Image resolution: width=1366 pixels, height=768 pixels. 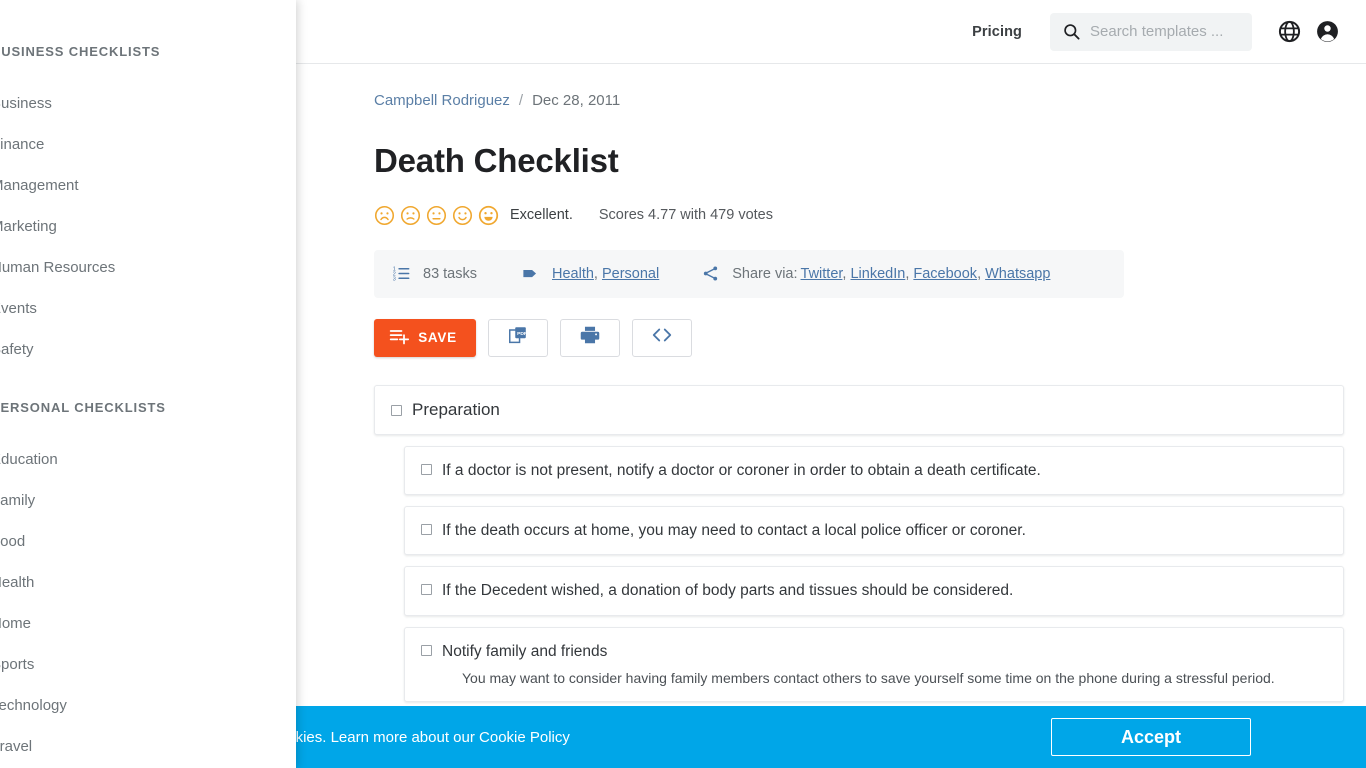 I want to click on pricing-link: Pricing, so click(x=997, y=32).